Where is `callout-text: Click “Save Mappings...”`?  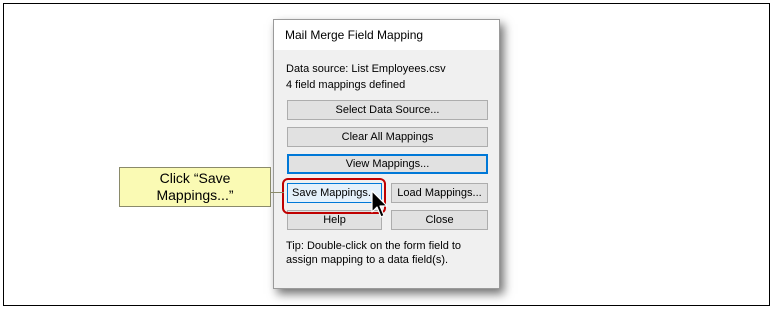 callout-text: Click “Save Mappings...” is located at coordinates (195, 186).